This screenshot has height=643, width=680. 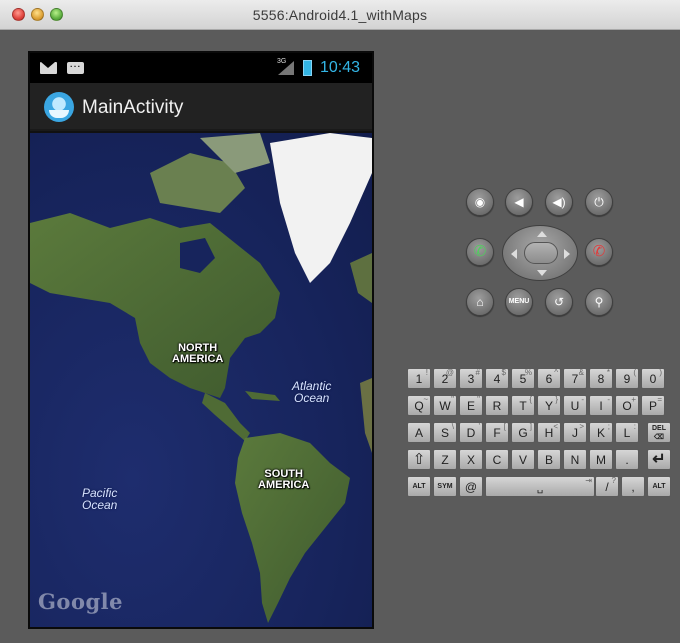 I want to click on camera-icon: ◉, so click(x=480, y=202).